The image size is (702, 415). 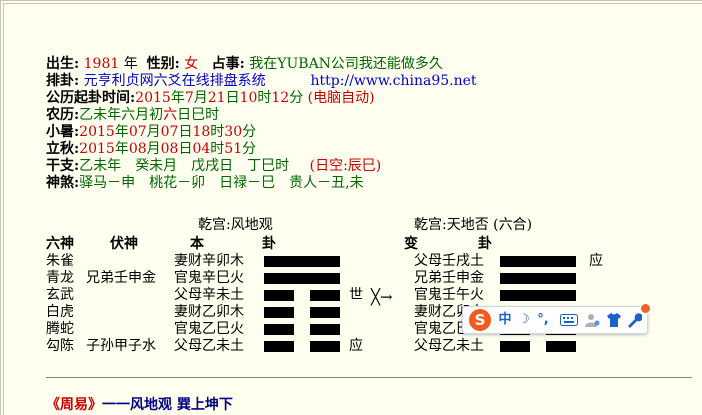 I want to click on col-ben: 本, so click(x=197, y=244).